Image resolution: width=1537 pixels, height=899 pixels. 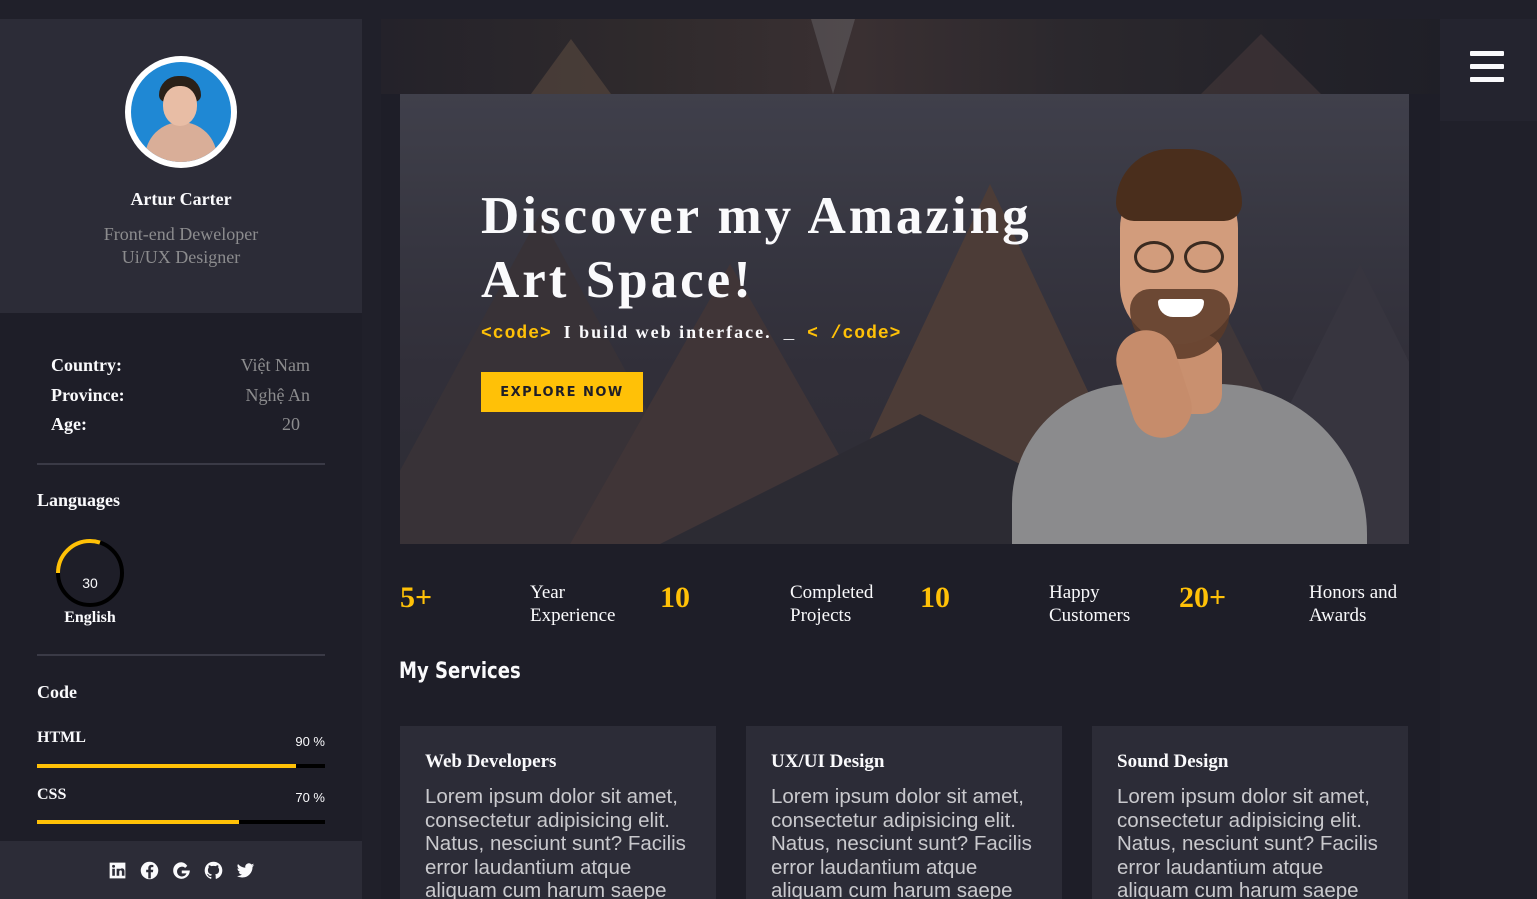 I want to click on info-key: Country:, so click(x=86, y=365).